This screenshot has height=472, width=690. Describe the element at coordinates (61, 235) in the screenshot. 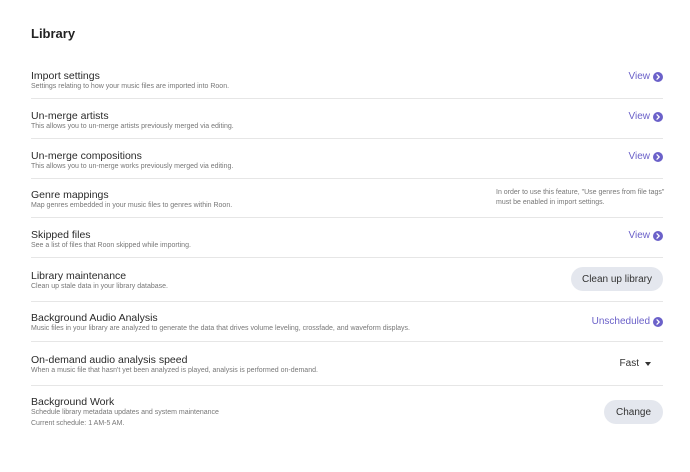

I see `row-title: Skipped files` at that location.